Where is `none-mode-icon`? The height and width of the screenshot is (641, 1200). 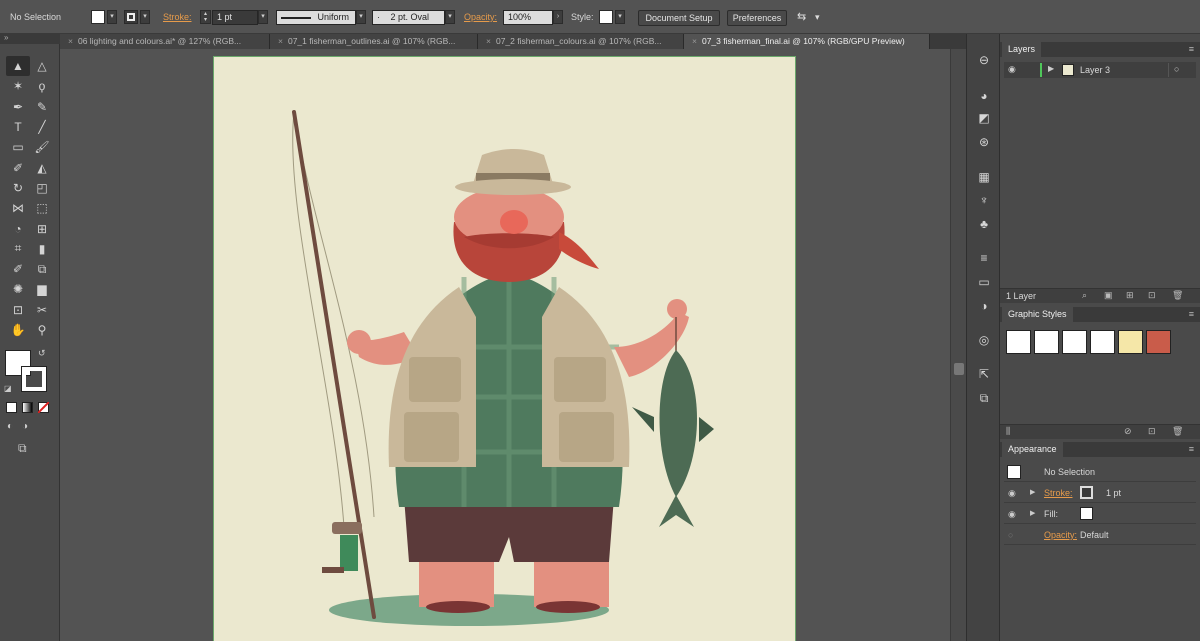 none-mode-icon is located at coordinates (43, 407).